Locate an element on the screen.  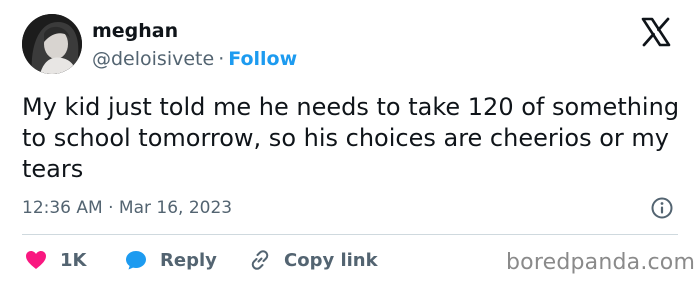
tweet-timestamp: 12:36 AM · Mar 16, 2023 is located at coordinates (127, 208).